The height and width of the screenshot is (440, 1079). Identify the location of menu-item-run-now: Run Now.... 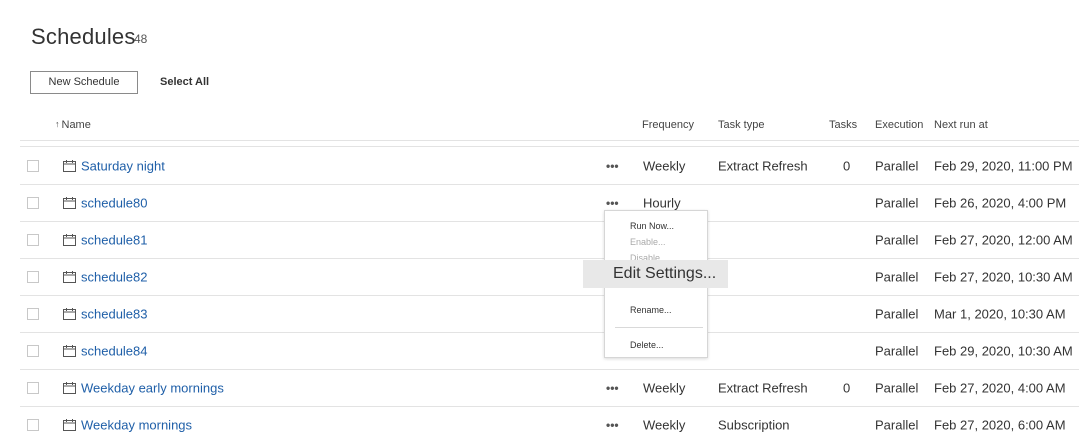
(652, 226).